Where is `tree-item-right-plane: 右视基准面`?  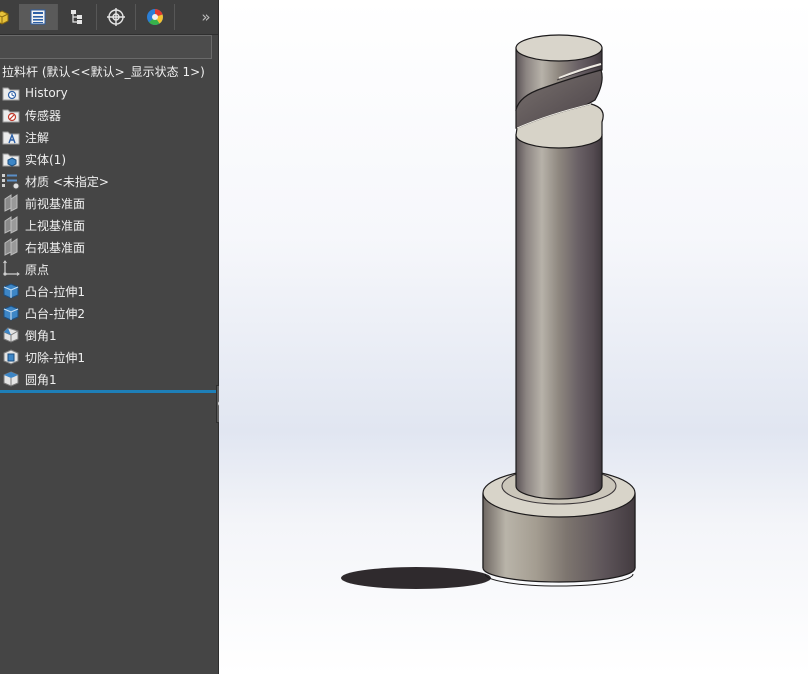
tree-item-right-plane: 右视基准面 is located at coordinates (109, 247).